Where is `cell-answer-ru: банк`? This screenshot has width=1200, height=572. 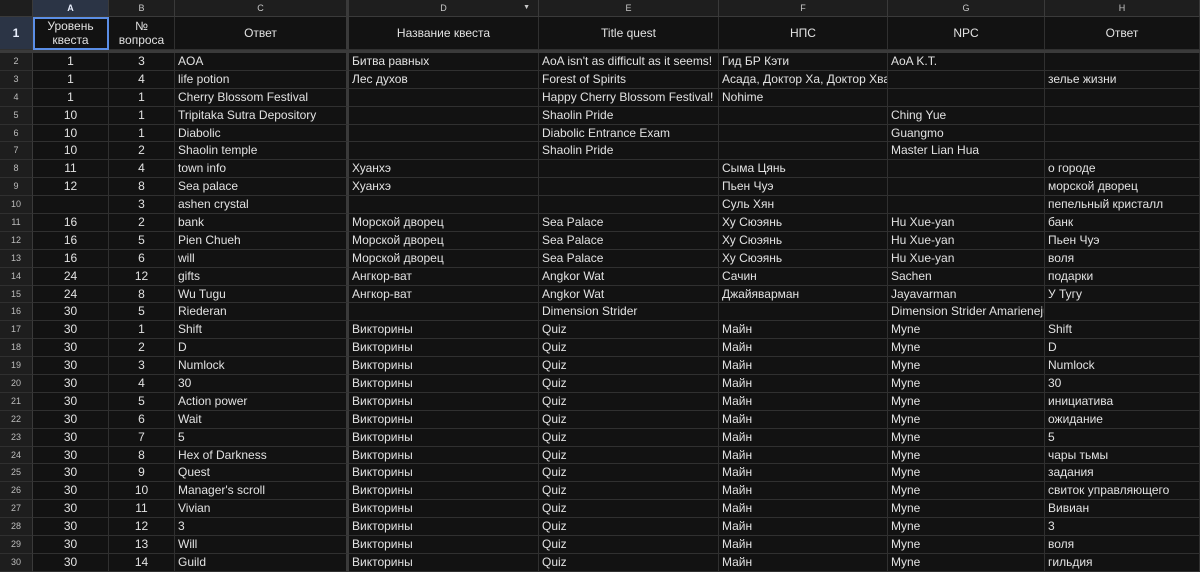
cell-answer-ru: банк is located at coordinates (1122, 223).